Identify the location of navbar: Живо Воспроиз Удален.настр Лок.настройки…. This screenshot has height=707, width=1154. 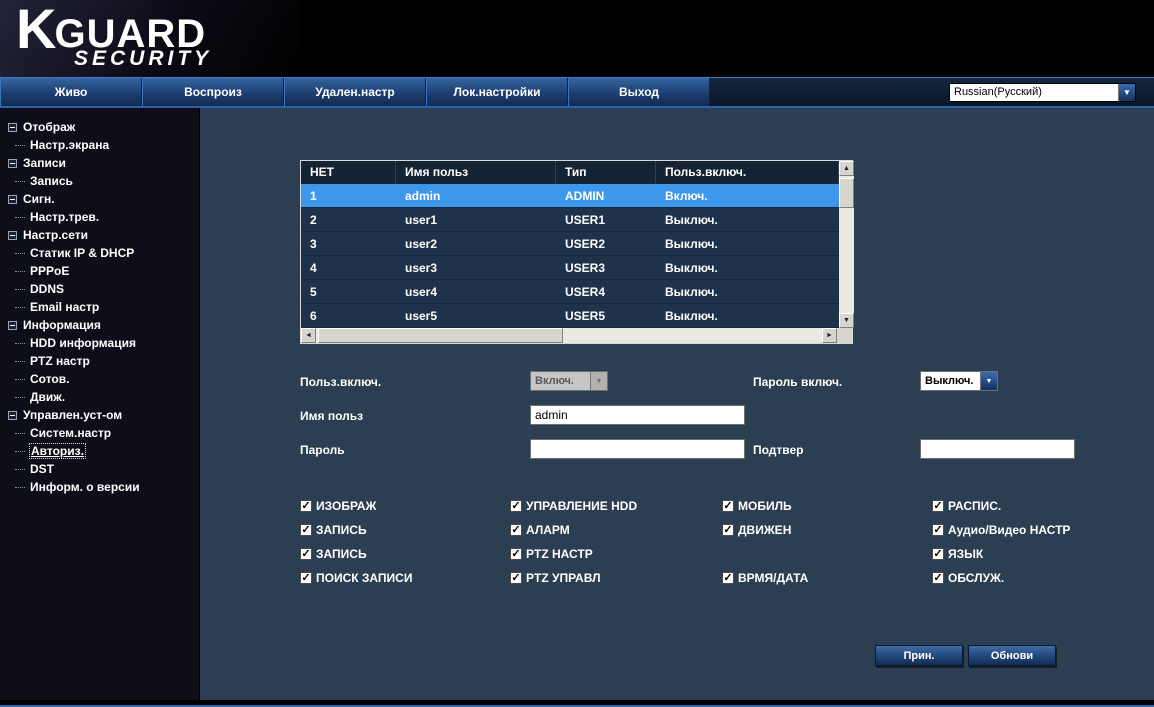
(577, 92).